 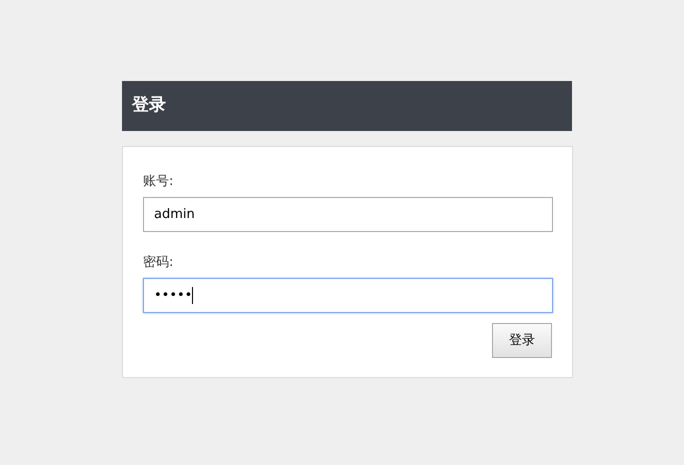 I want to click on input-field: •••••, so click(x=348, y=295).